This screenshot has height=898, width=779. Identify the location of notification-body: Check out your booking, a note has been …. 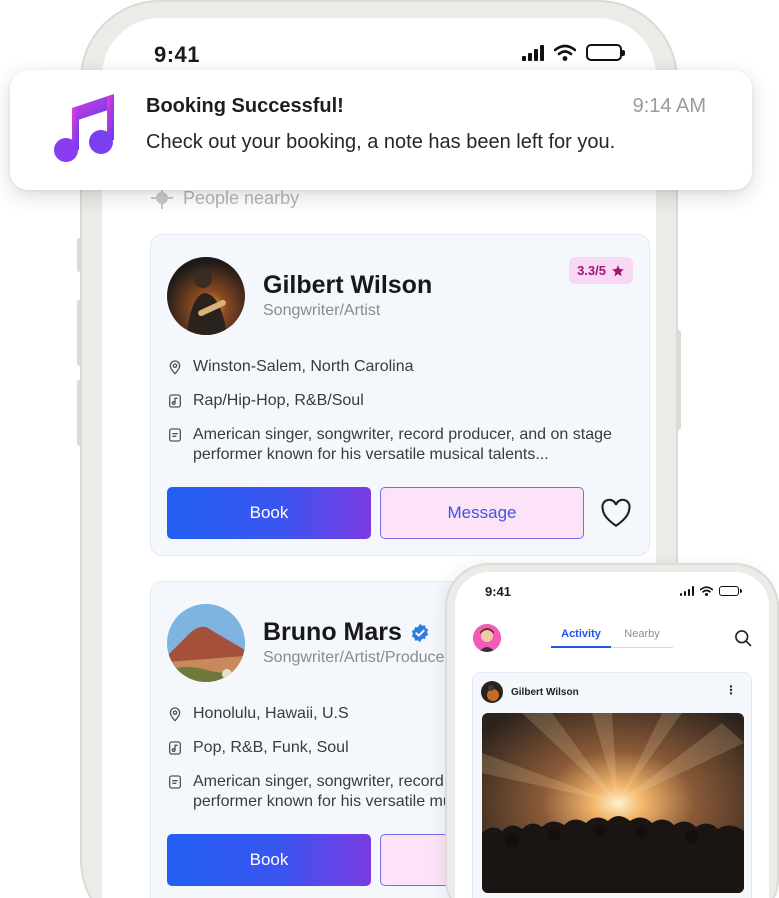
(381, 142).